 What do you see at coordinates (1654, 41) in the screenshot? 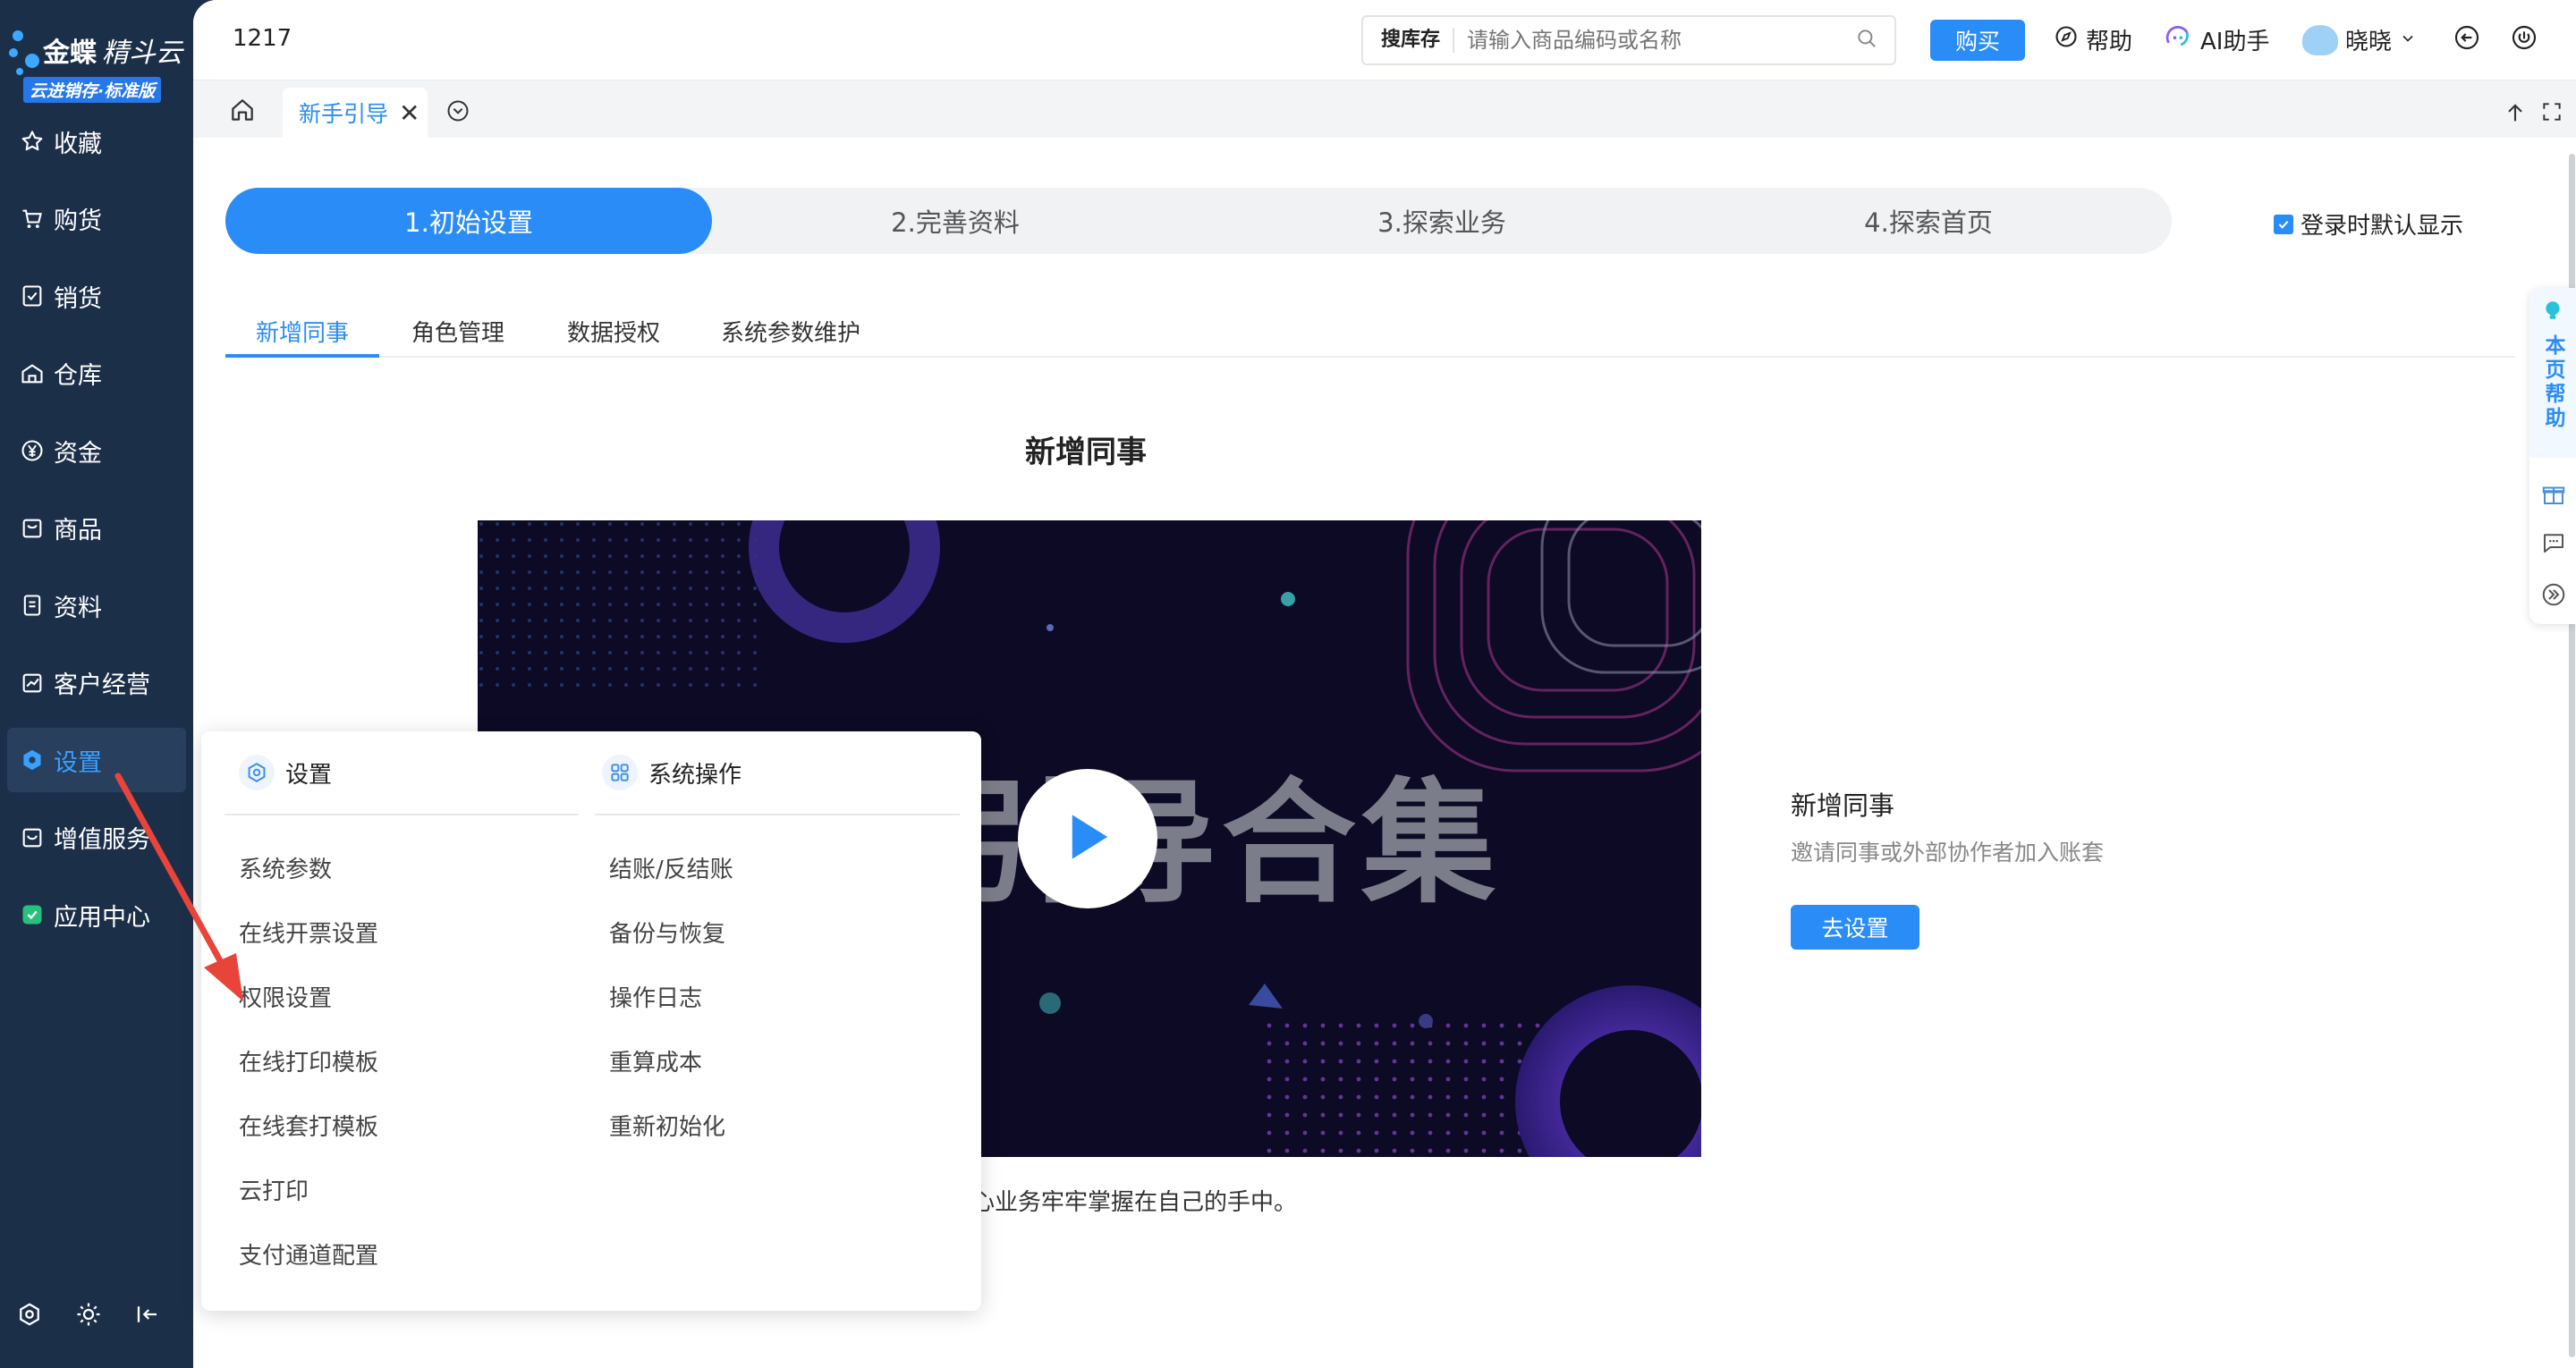
I see `search-input` at bounding box center [1654, 41].